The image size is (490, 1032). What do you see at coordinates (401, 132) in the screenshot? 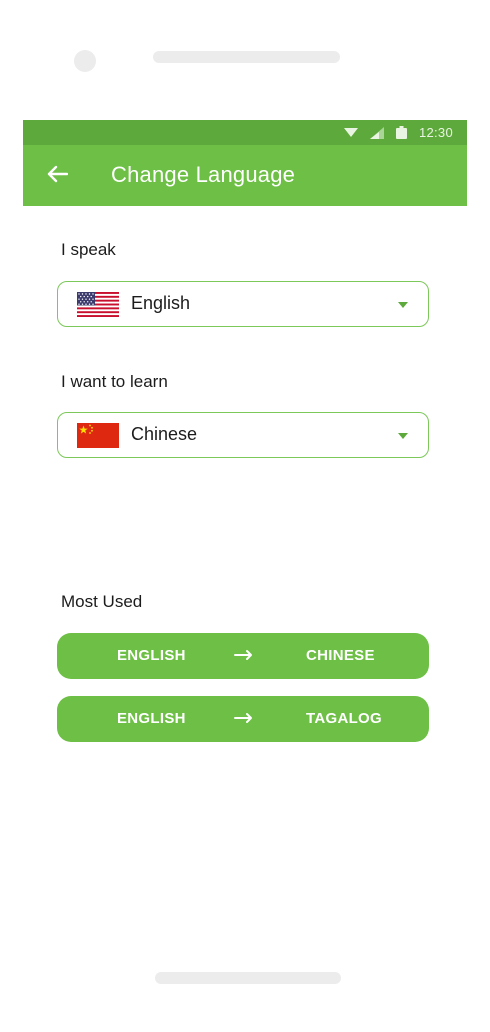
I see `battery-icon` at bounding box center [401, 132].